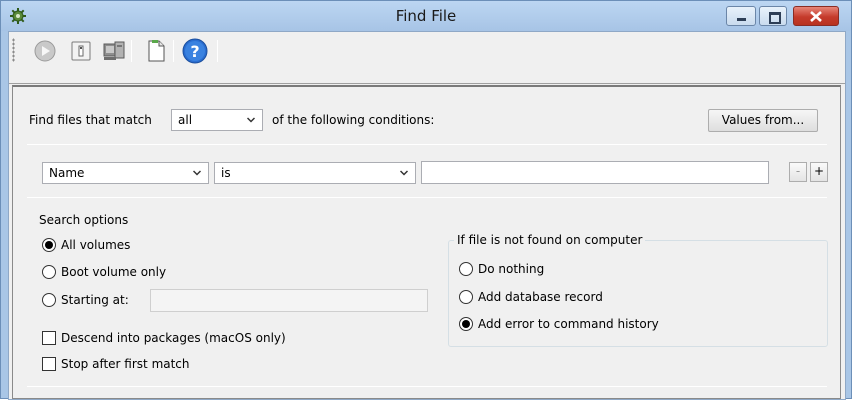 The image size is (852, 400). Describe the element at coordinates (466, 324) in the screenshot. I see `add-error-radio` at that location.